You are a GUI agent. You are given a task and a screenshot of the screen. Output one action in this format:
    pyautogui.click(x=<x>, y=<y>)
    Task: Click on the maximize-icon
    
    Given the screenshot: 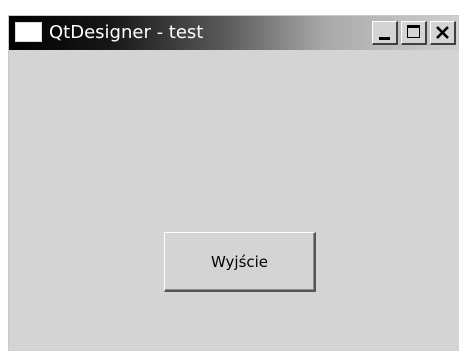 What is the action you would take?
    pyautogui.click(x=413, y=31)
    